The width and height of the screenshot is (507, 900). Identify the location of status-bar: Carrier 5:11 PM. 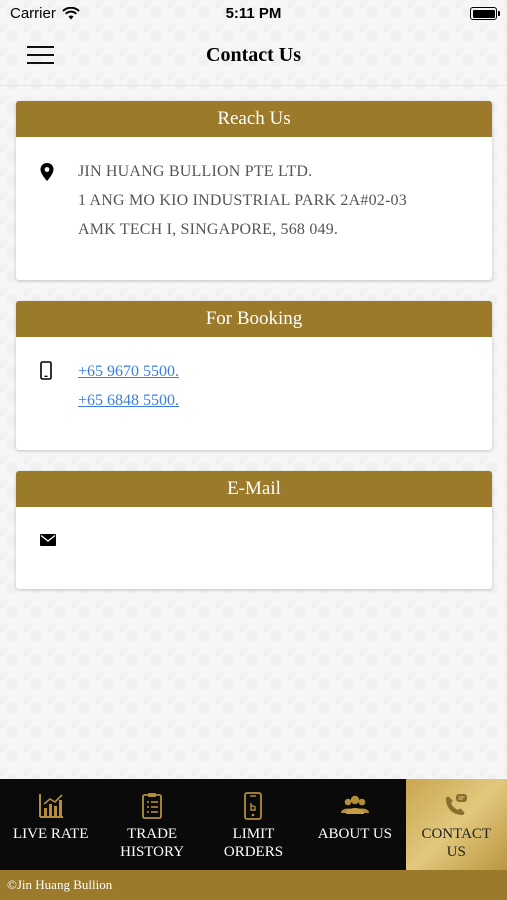
(253, 15).